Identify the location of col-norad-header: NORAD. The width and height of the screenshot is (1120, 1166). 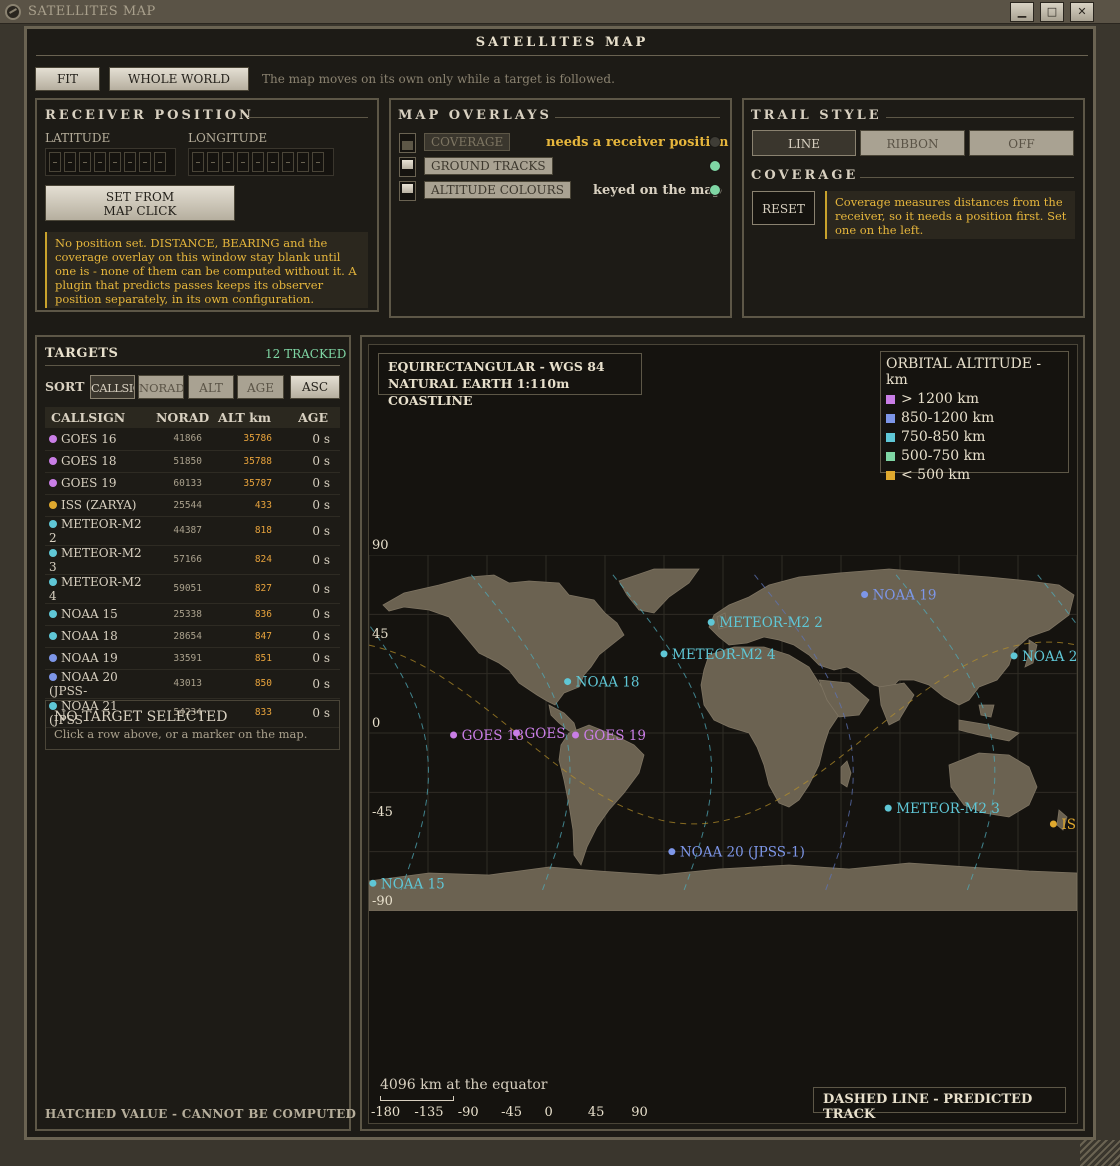
(181, 417).